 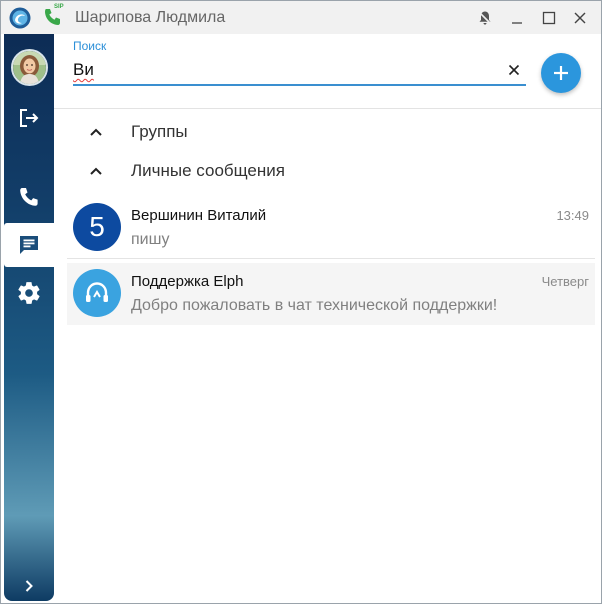 I want to click on close-button, so click(x=580, y=18).